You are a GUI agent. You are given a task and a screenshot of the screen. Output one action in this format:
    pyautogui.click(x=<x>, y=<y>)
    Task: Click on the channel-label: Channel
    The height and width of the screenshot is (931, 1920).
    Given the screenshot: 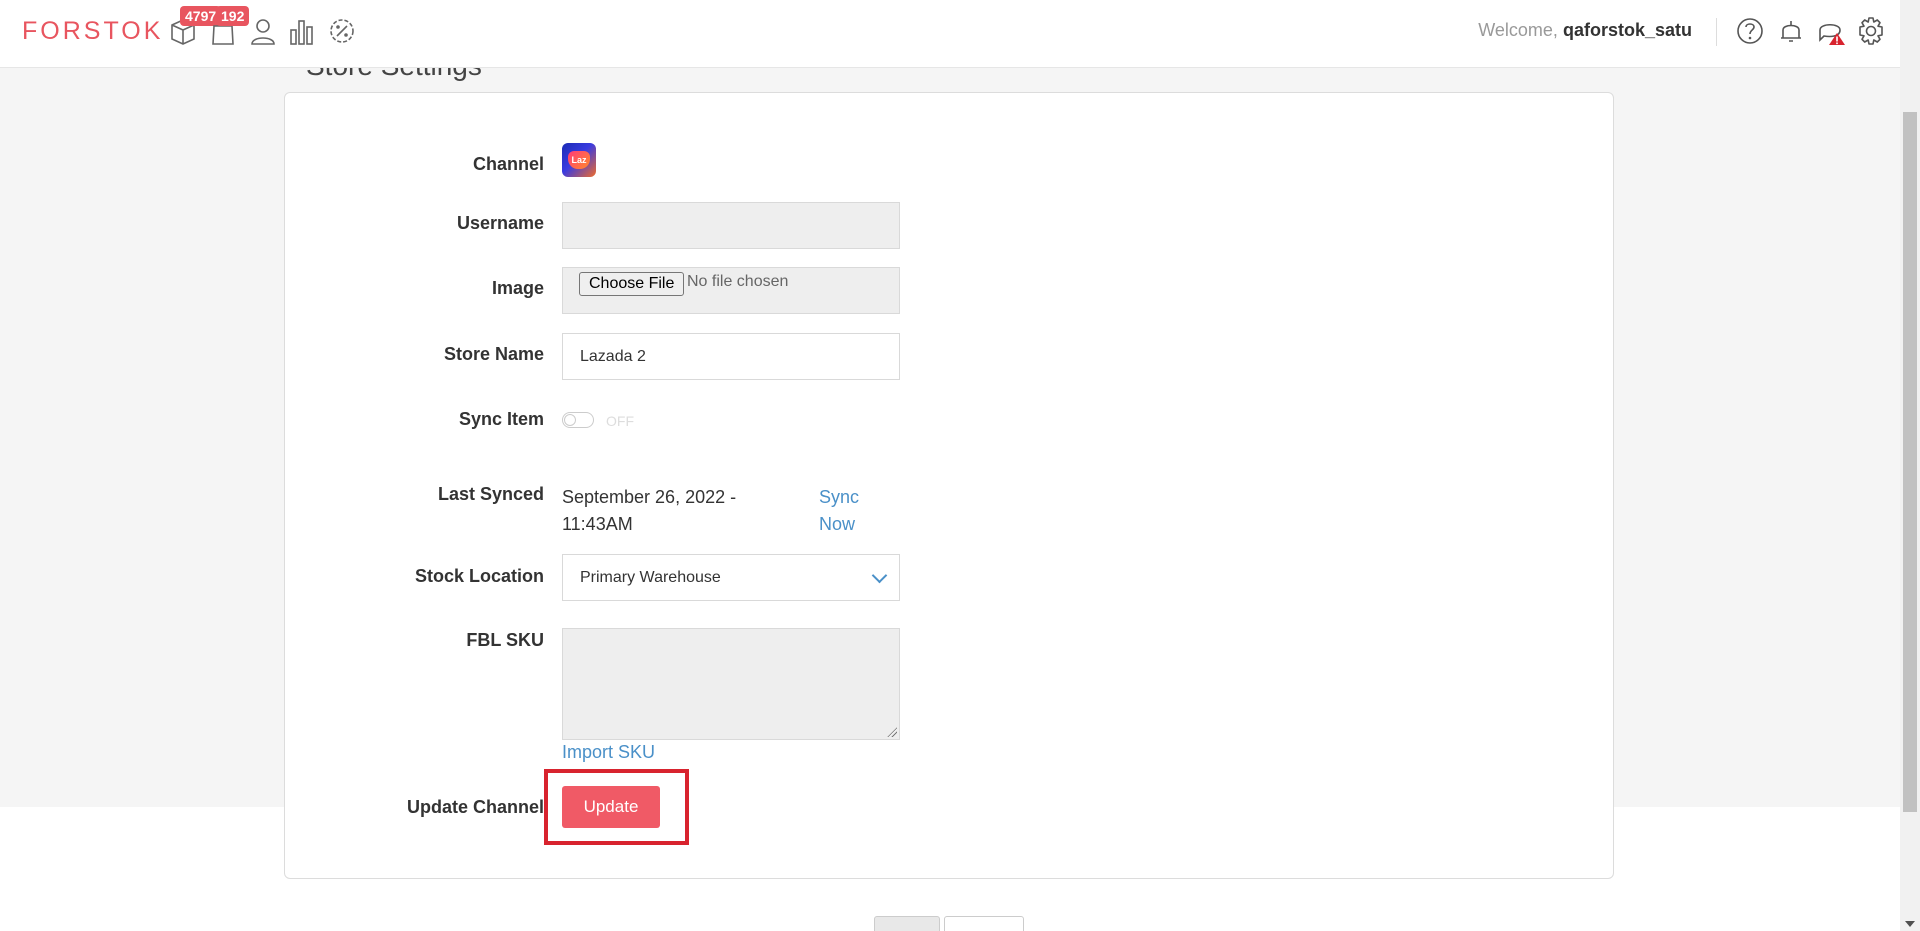 What is the action you would take?
    pyautogui.click(x=508, y=164)
    